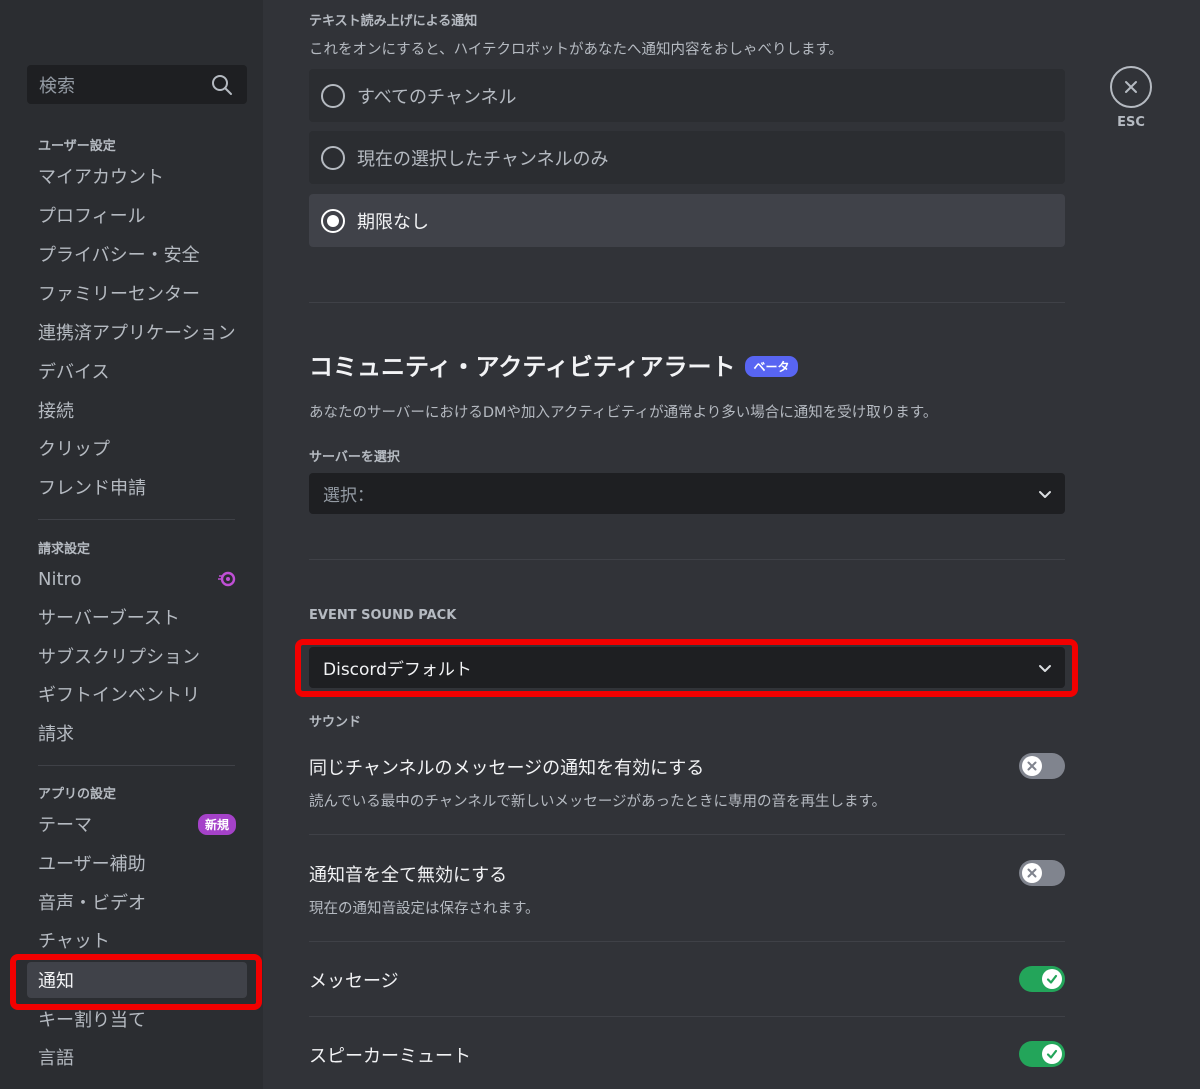  What do you see at coordinates (119, 695) in the screenshot?
I see `sidebar-item-label: ギフトインベントリ` at bounding box center [119, 695].